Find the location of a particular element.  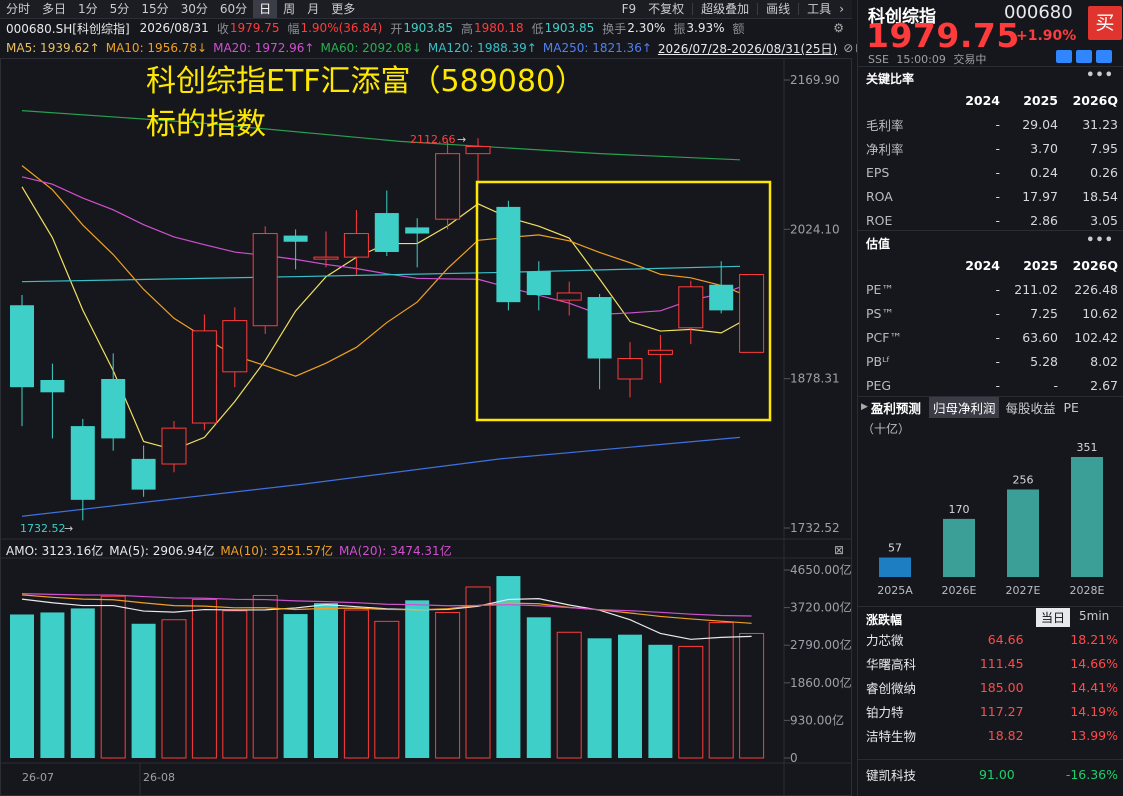

table-row: 力芯微 64.66 18.21% is located at coordinates (992, 639).